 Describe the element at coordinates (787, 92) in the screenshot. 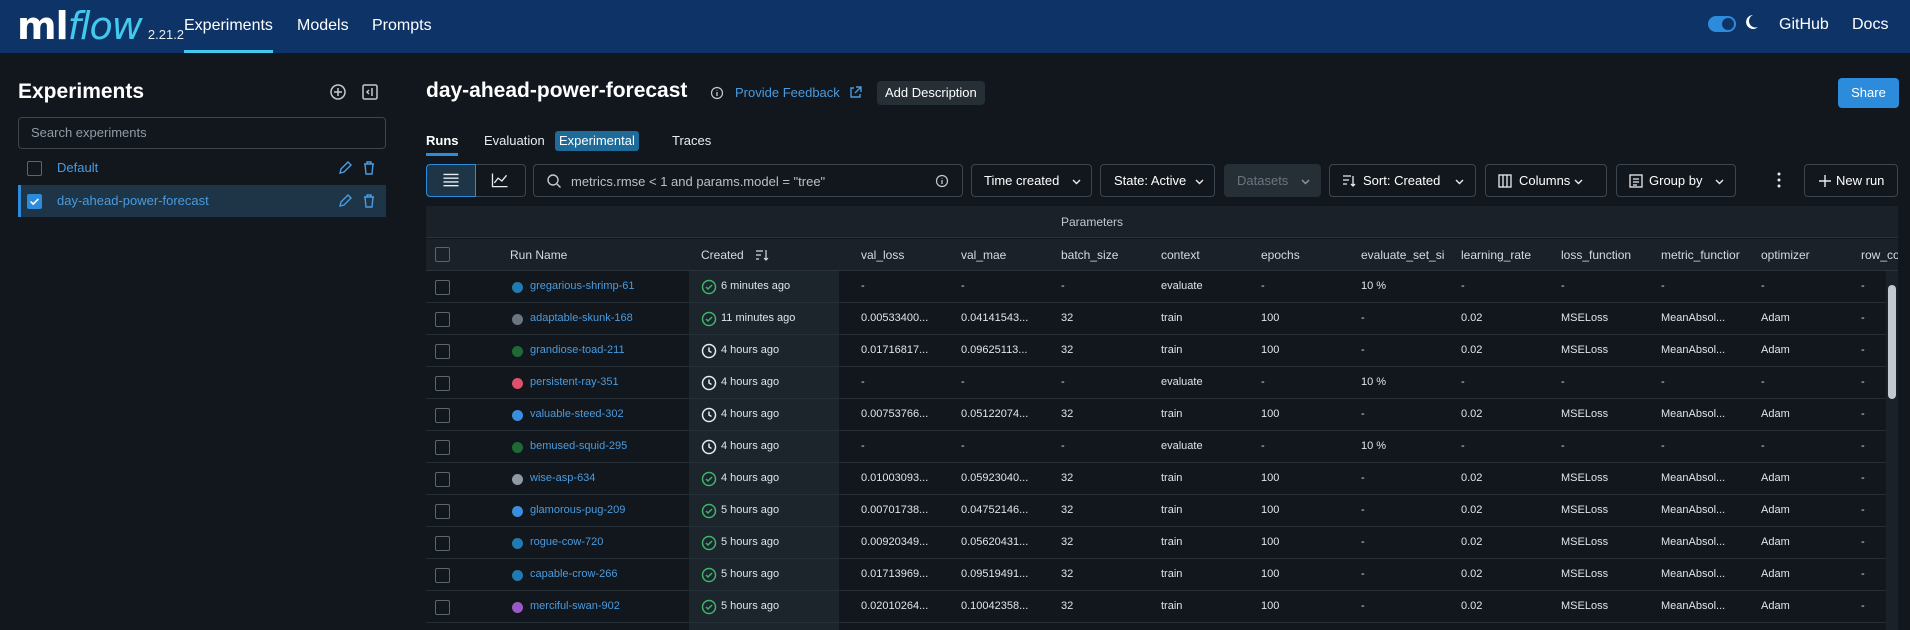

I see `provide-feedback-link: Provide Feedback` at that location.